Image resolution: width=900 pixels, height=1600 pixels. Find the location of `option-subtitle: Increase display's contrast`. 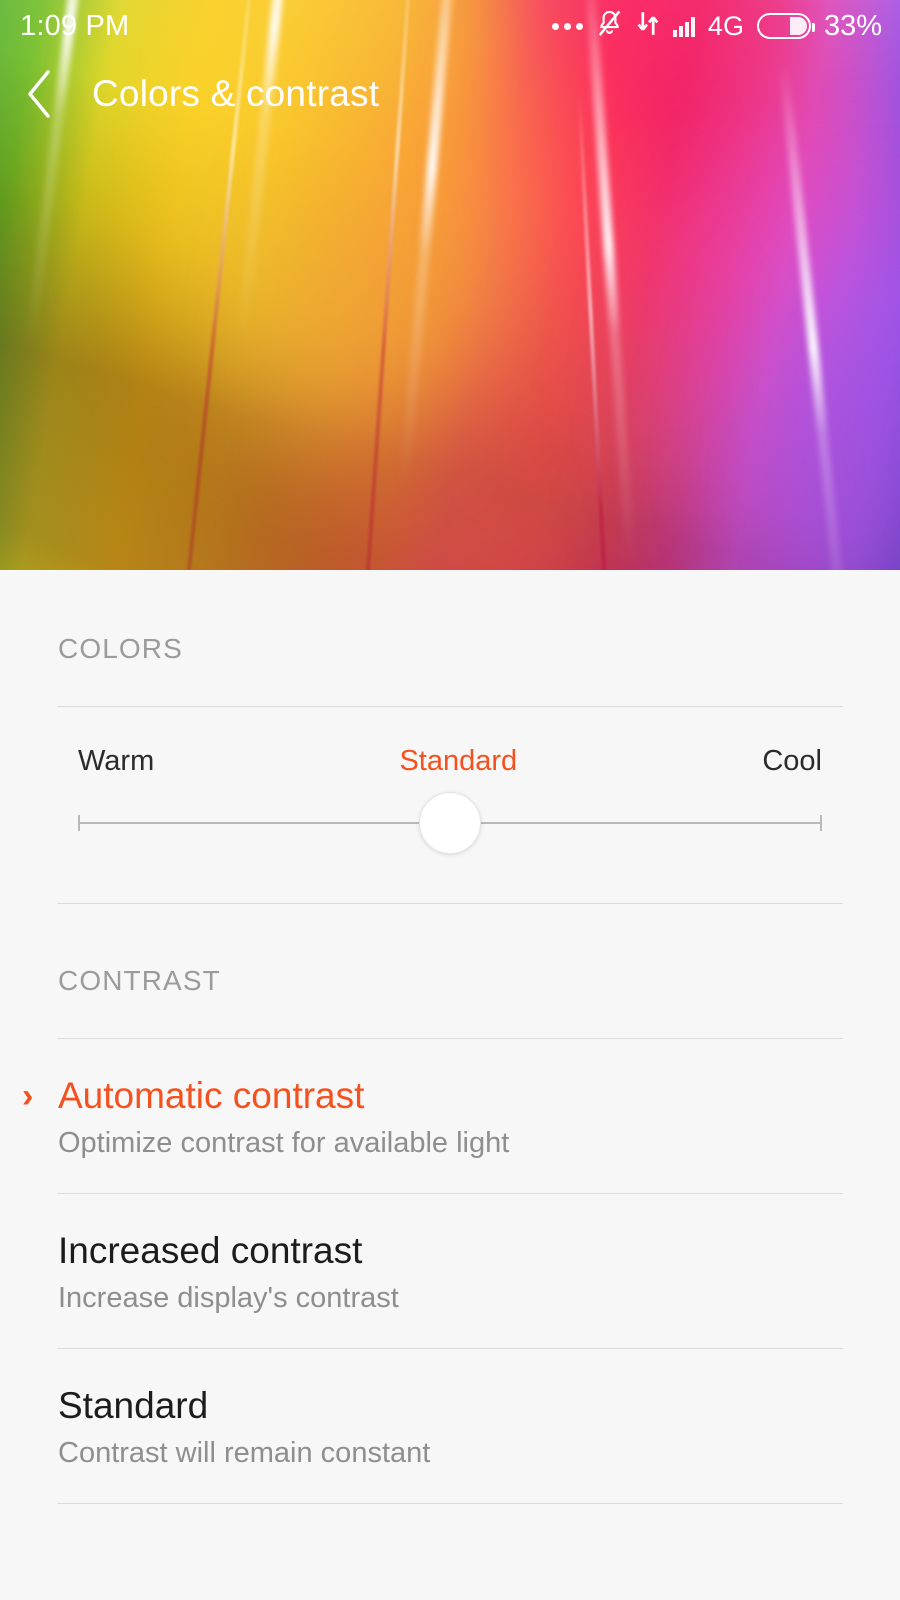

option-subtitle: Increase display's contrast is located at coordinates (228, 1298).